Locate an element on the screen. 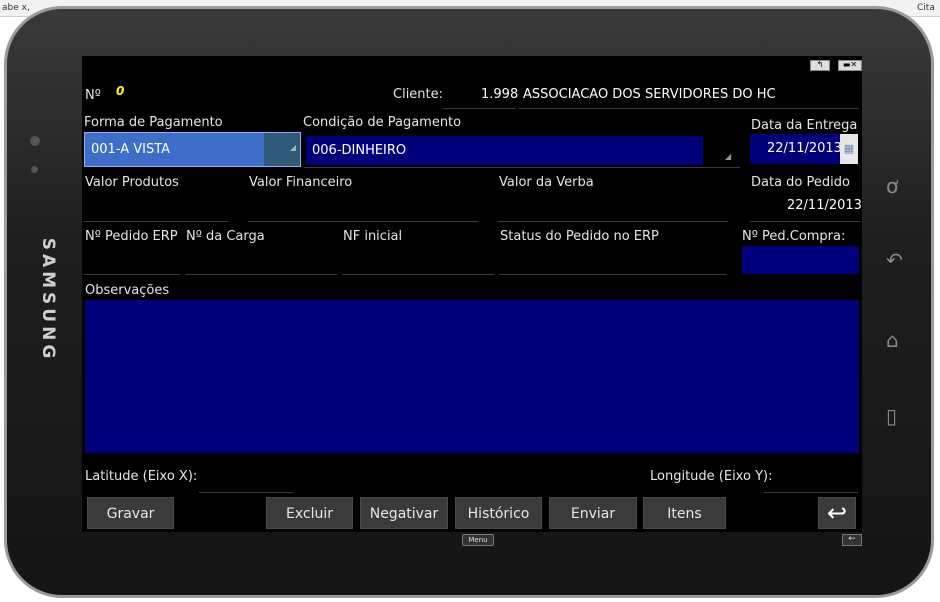 This screenshot has height=602, width=940. valor-financeiro-label: Valor Financeiro is located at coordinates (301, 182).